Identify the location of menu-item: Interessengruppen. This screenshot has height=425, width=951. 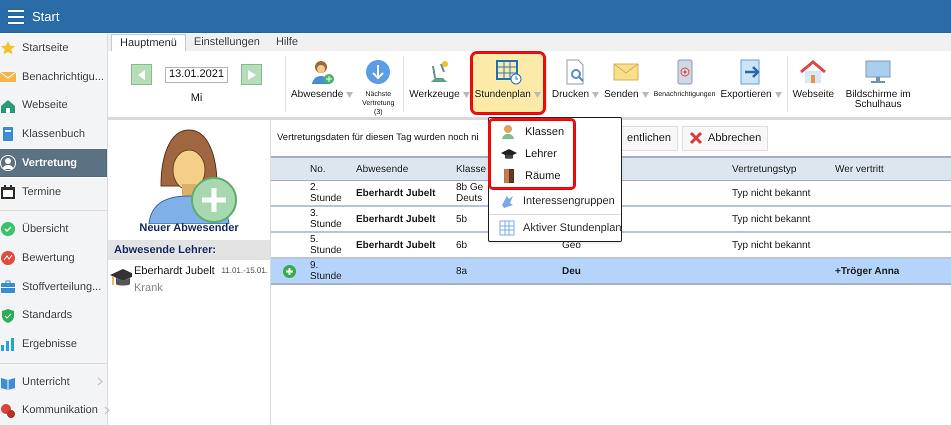
(555, 201).